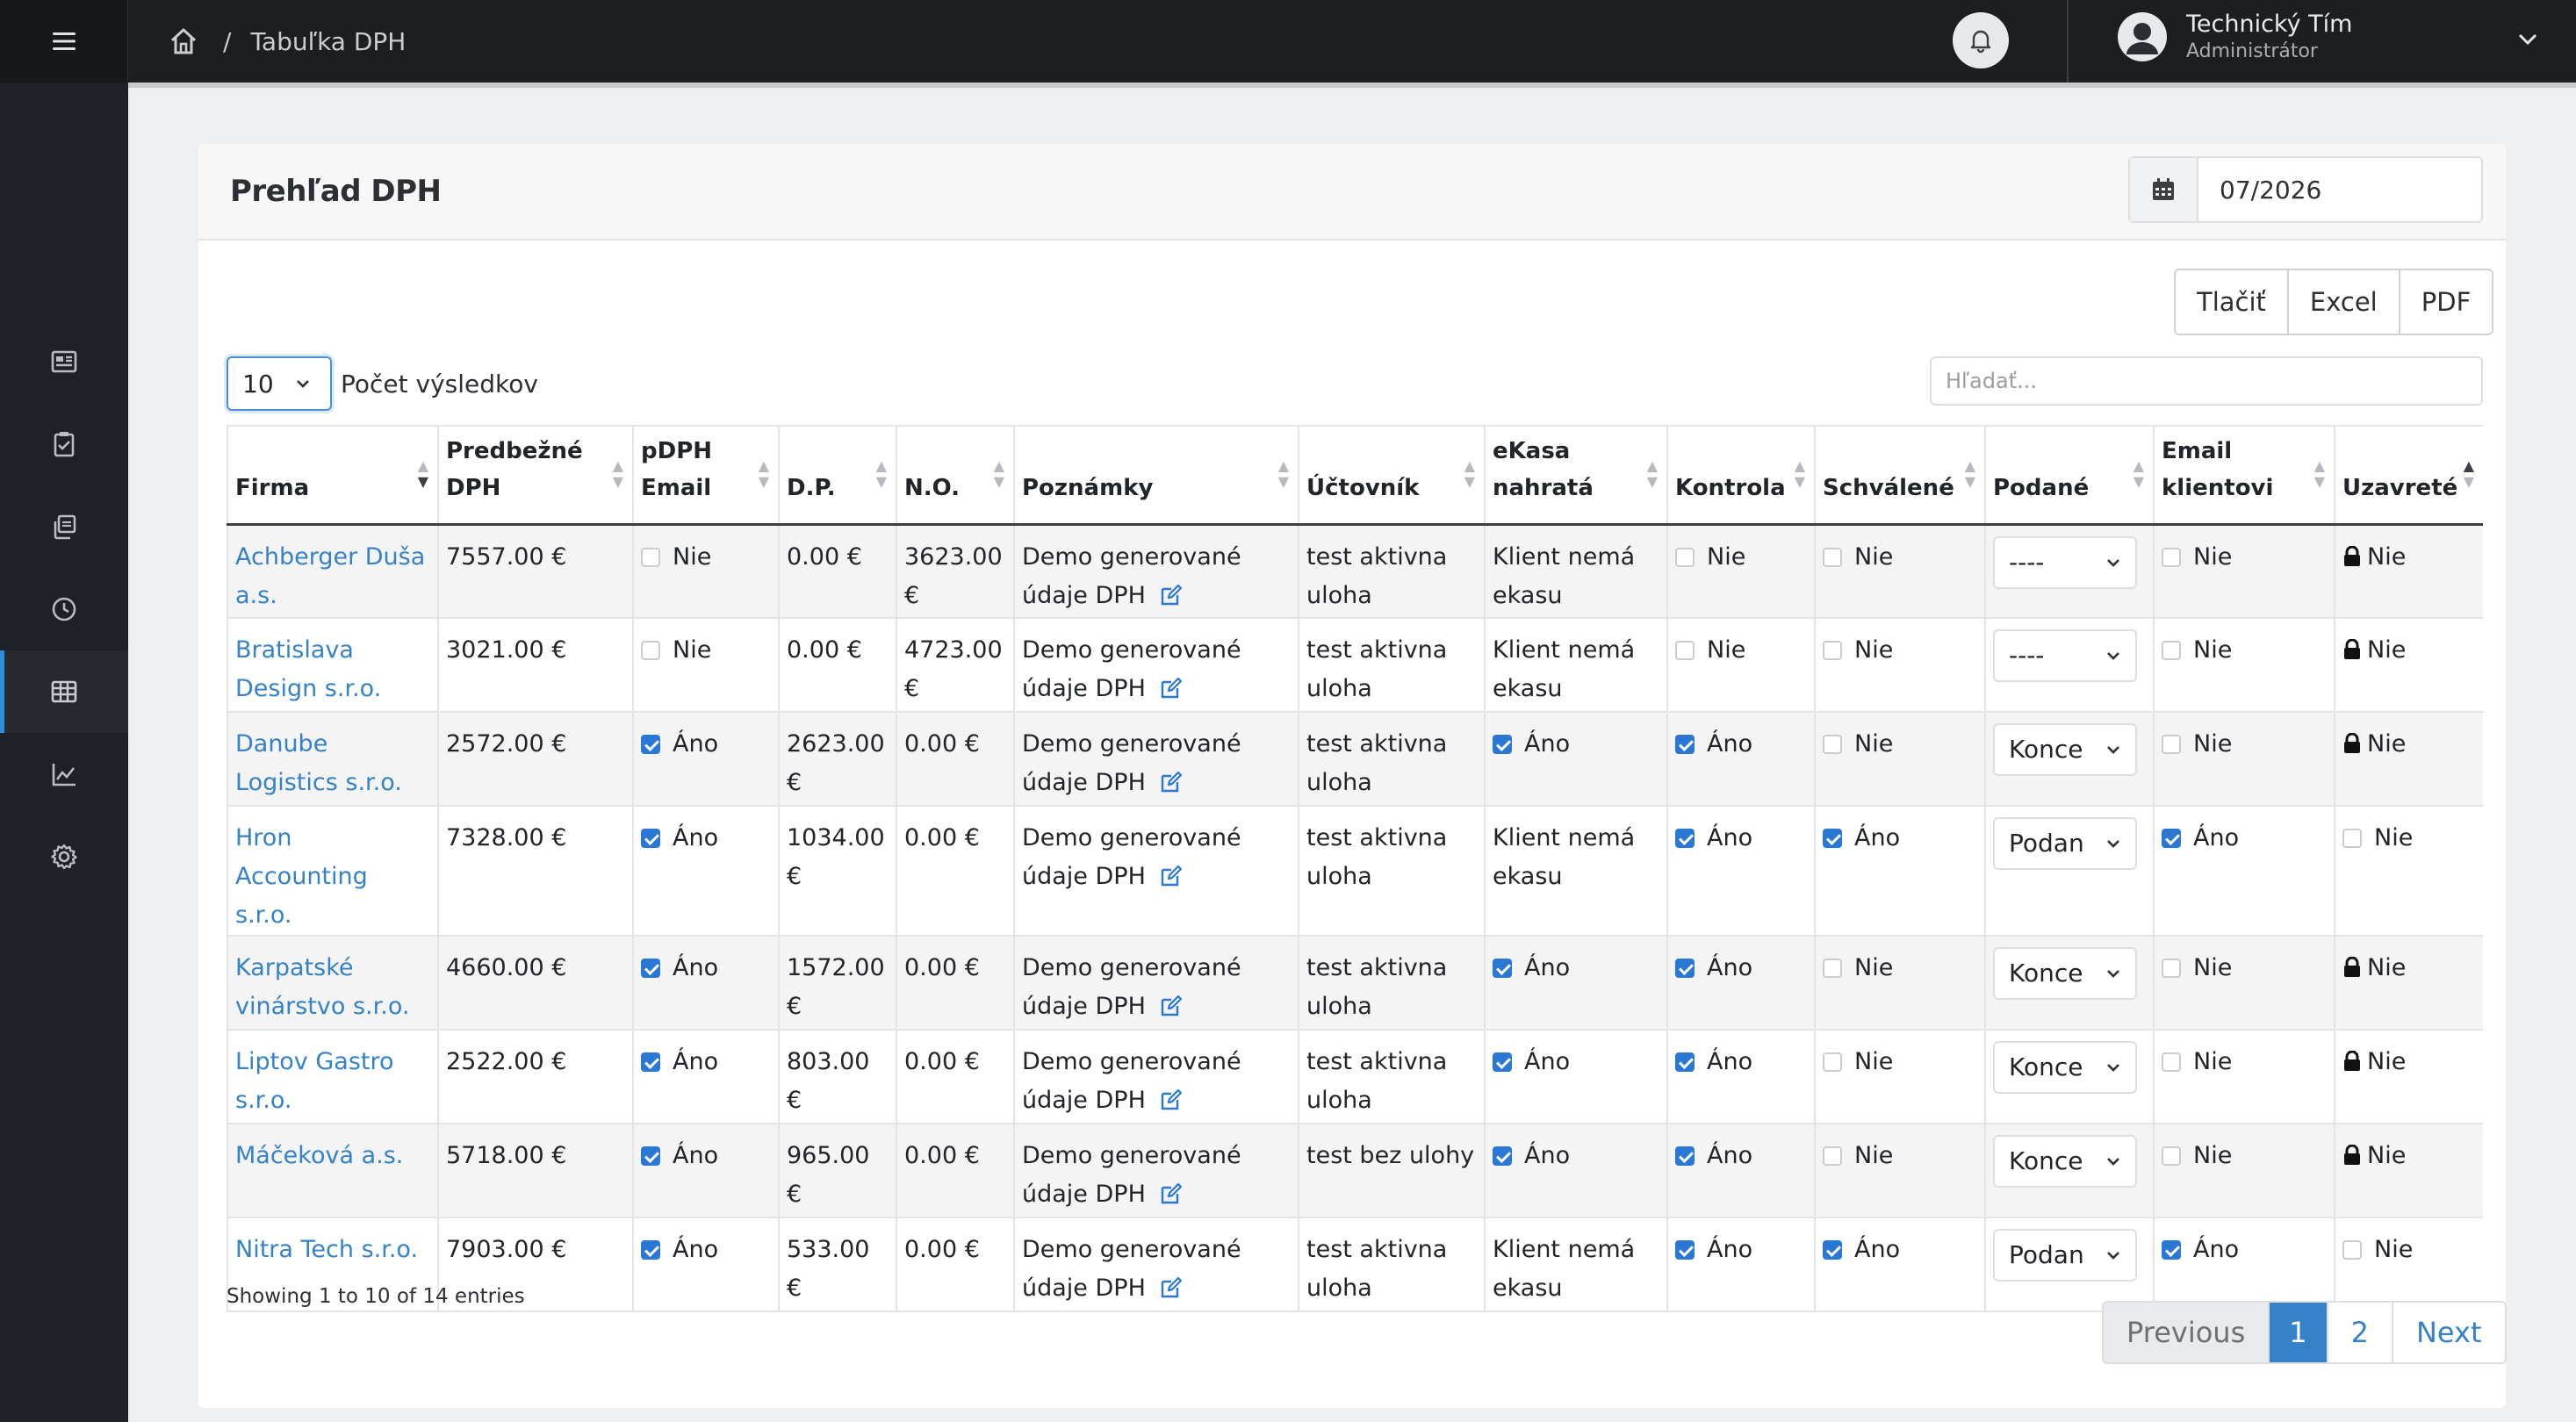 The width and height of the screenshot is (2576, 1422). What do you see at coordinates (318, 763) in the screenshot?
I see `company-link: Danube Logistics s.r.o.` at bounding box center [318, 763].